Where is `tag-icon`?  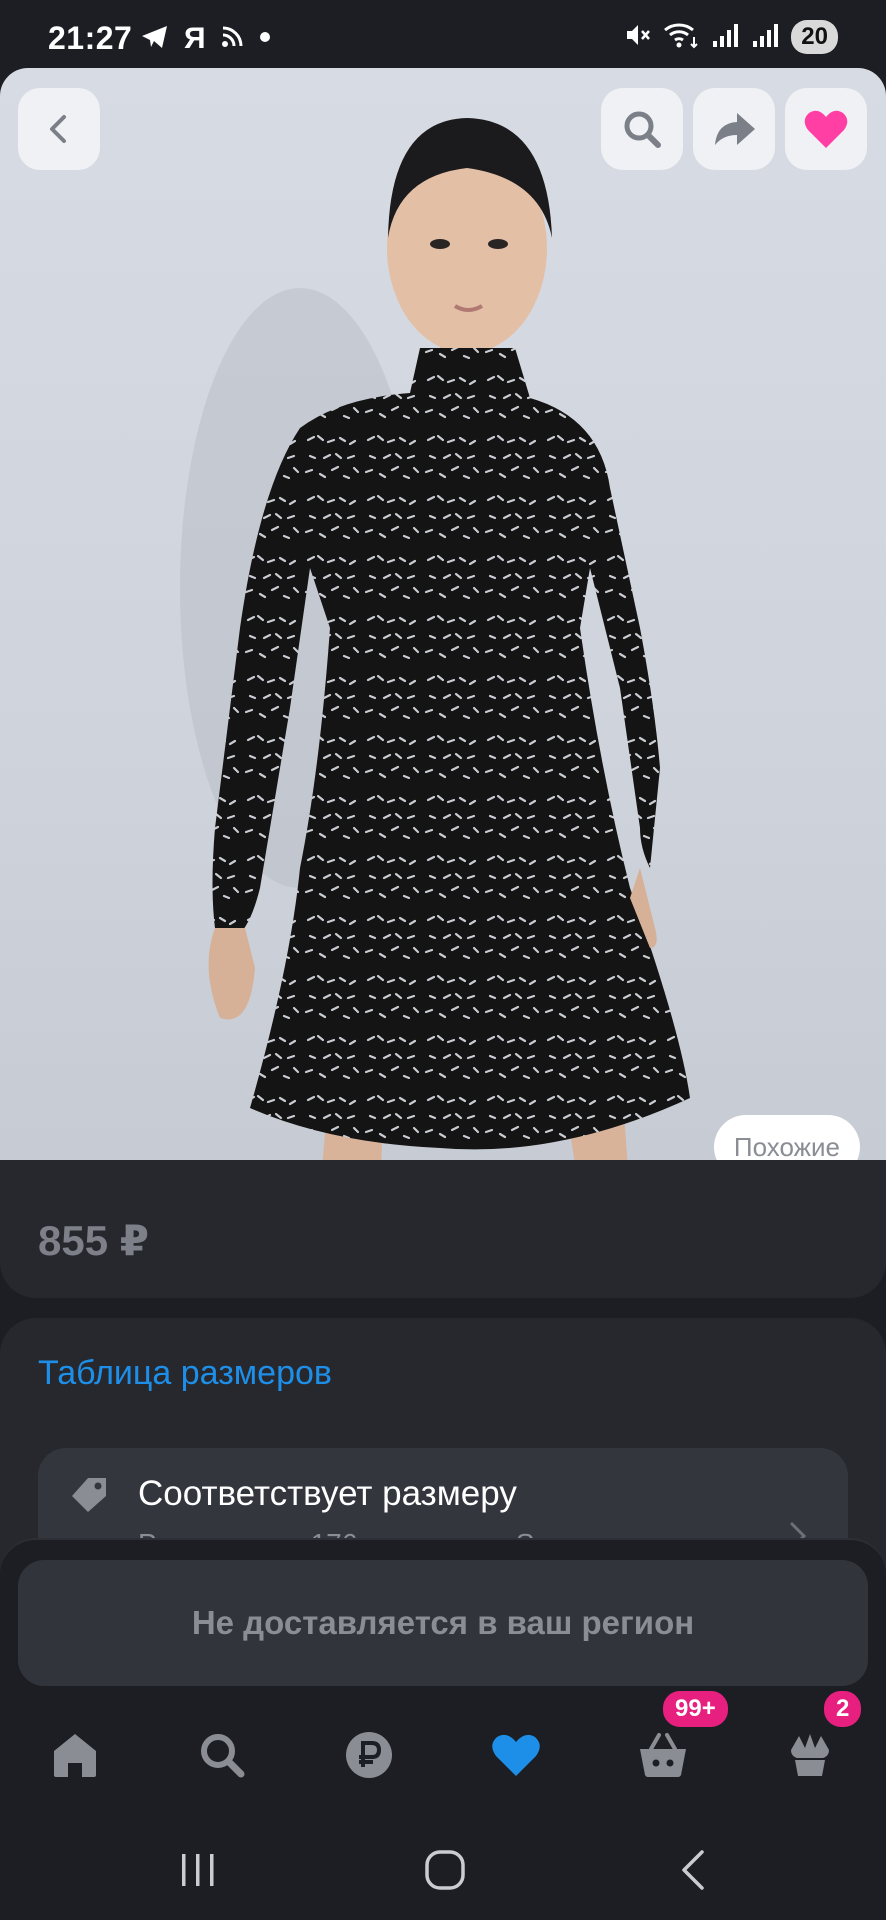 tag-icon is located at coordinates (89, 1497).